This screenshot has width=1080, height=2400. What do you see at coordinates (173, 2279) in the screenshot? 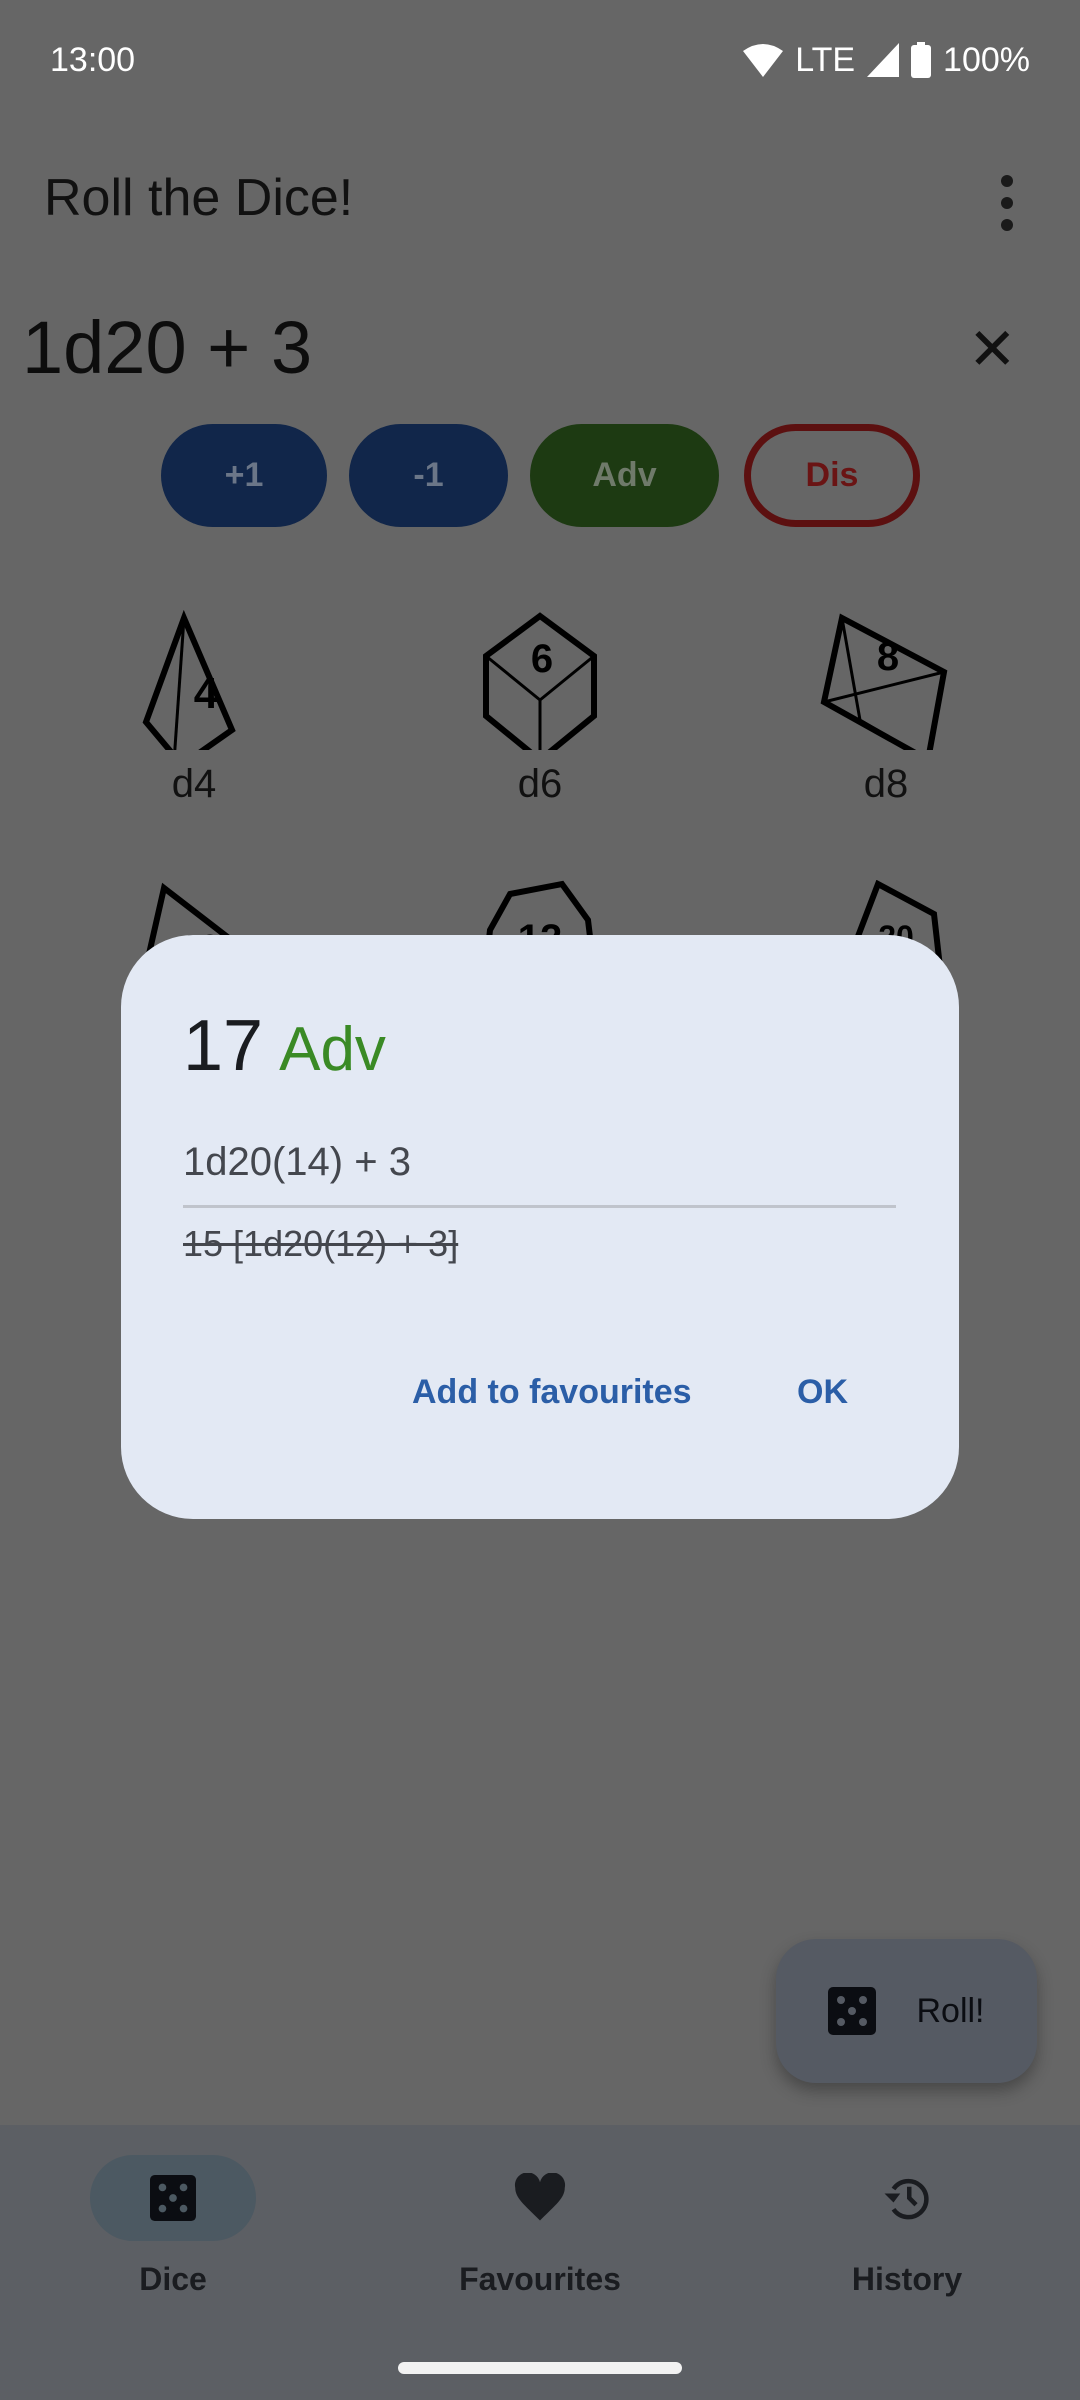
I see `nav-label: Dice` at bounding box center [173, 2279].